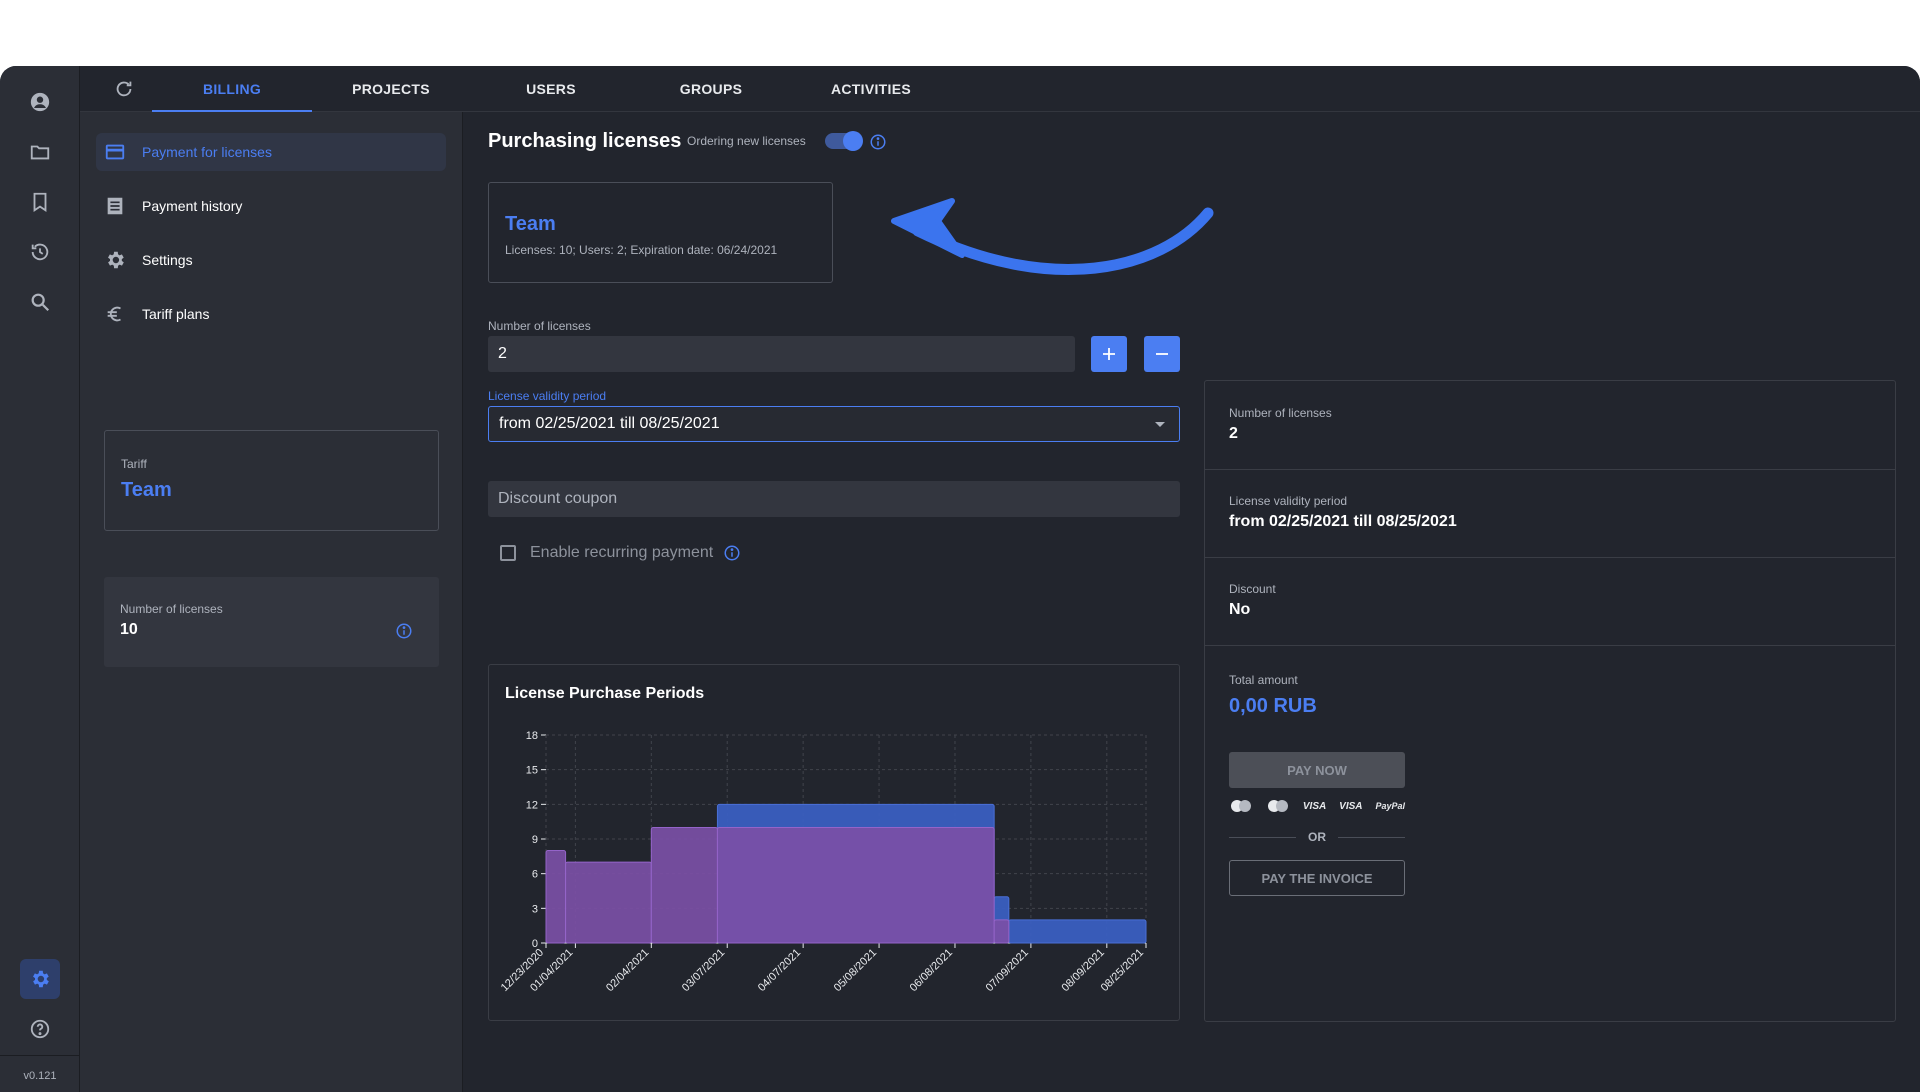  Describe the element at coordinates (1550, 602) in the screenshot. I see `summary-discount-row: Discount No` at that location.